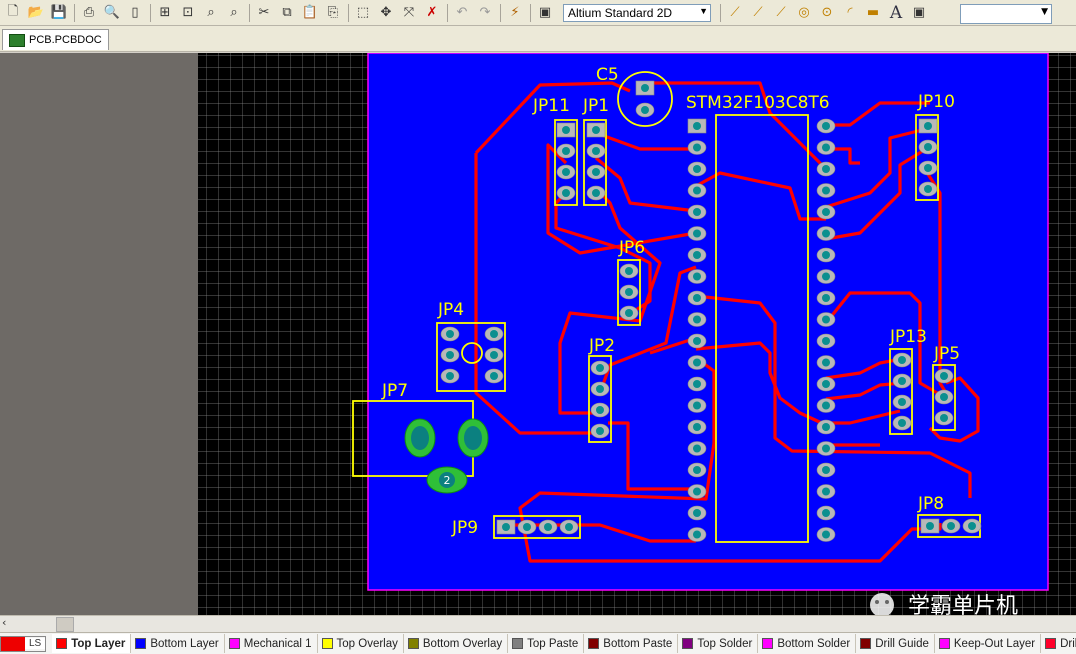 This screenshot has width=1076, height=654. I want to click on layer-tab: Bottom Overlay, so click(456, 643).